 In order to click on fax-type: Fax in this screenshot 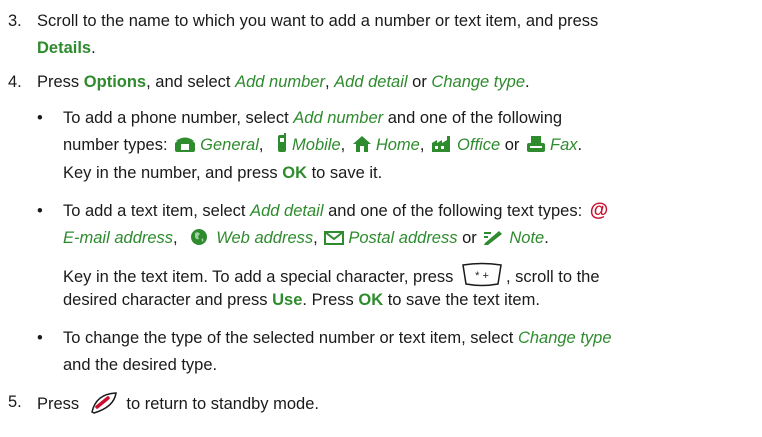, I will do `click(564, 145)`.